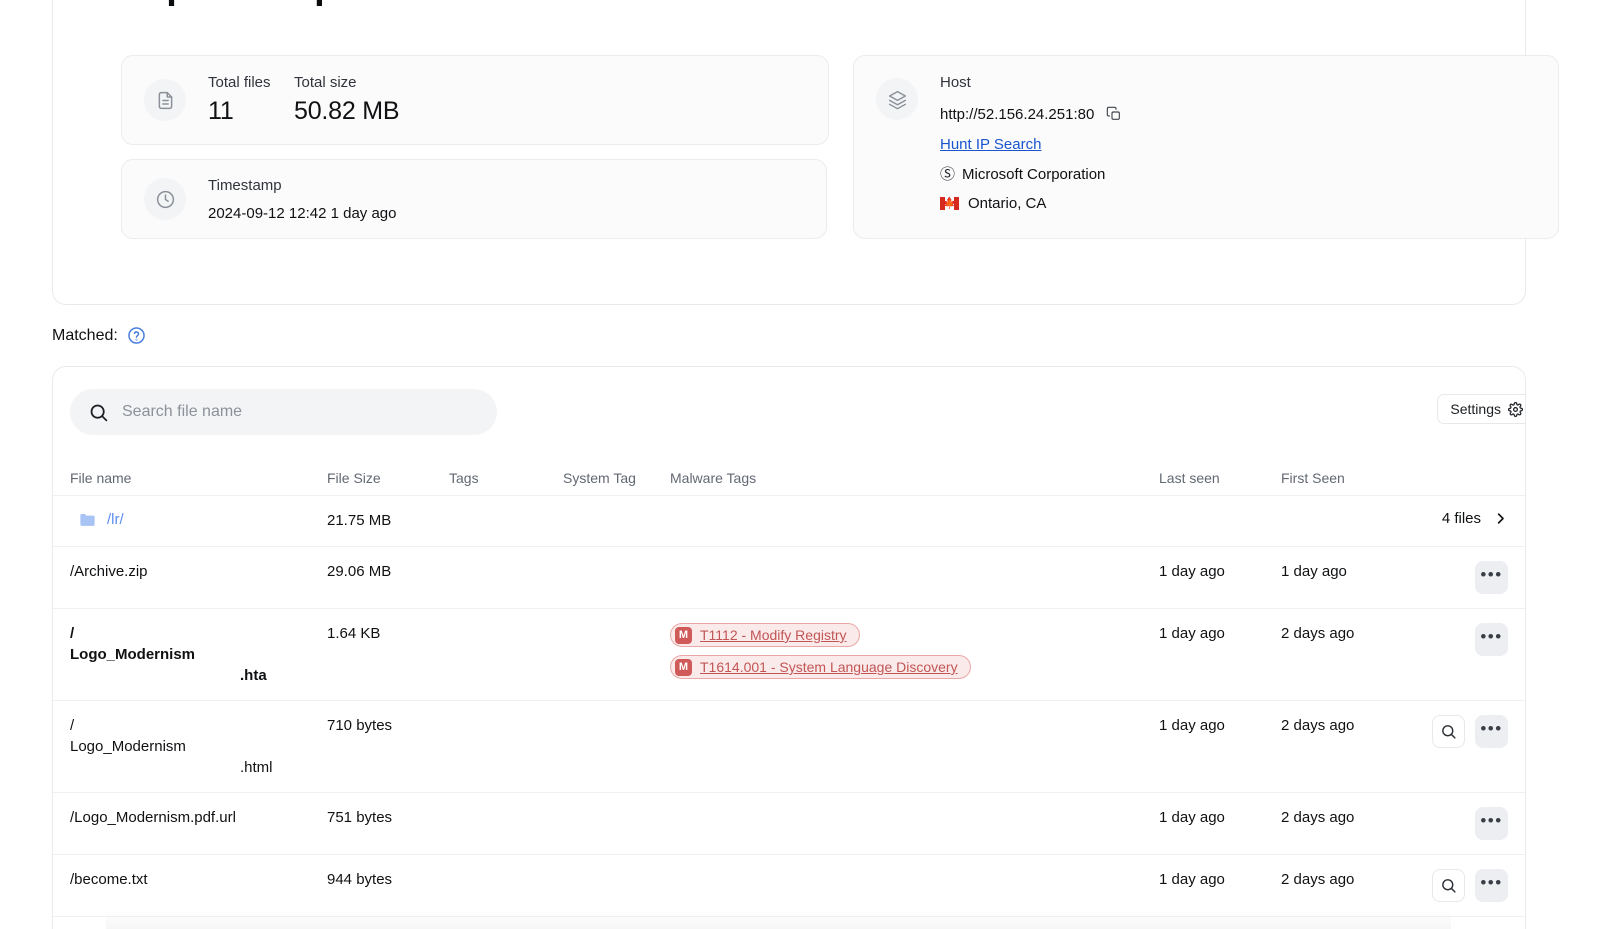 The image size is (1600, 929). Describe the element at coordinates (101, 478) in the screenshot. I see `column-header-file-name: File name` at that location.